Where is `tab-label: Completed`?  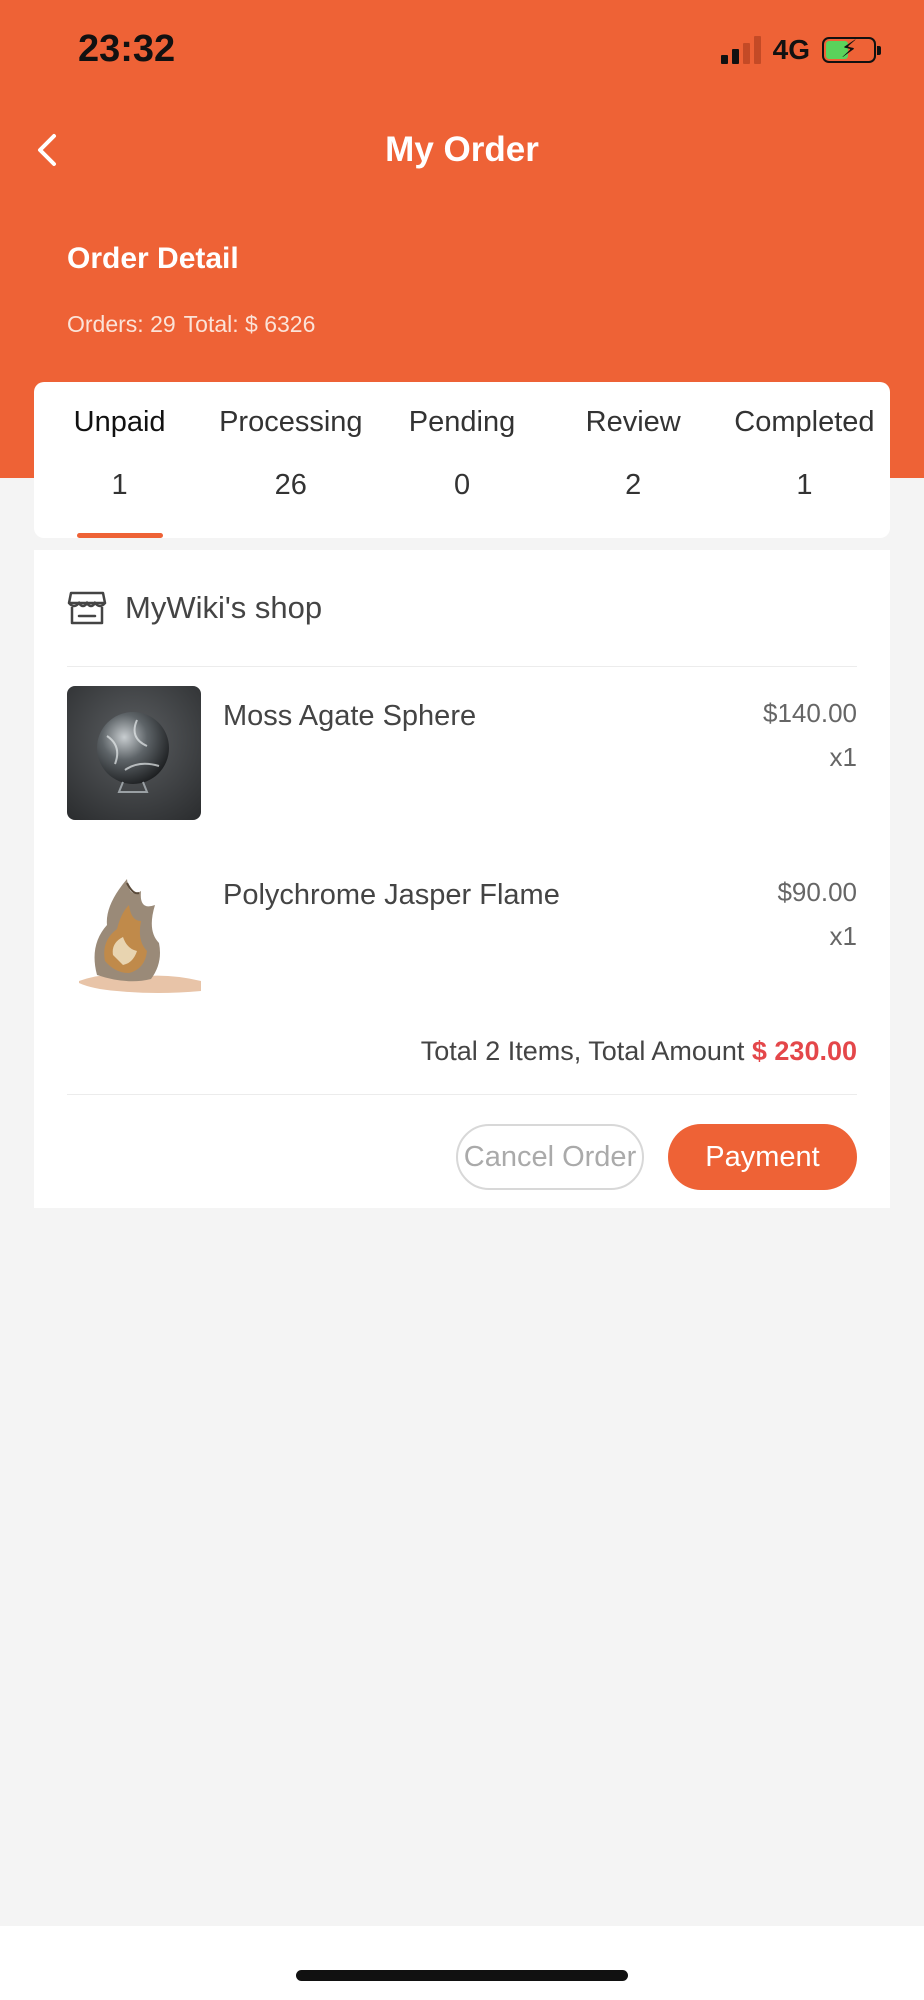
tab-label: Completed is located at coordinates (804, 422).